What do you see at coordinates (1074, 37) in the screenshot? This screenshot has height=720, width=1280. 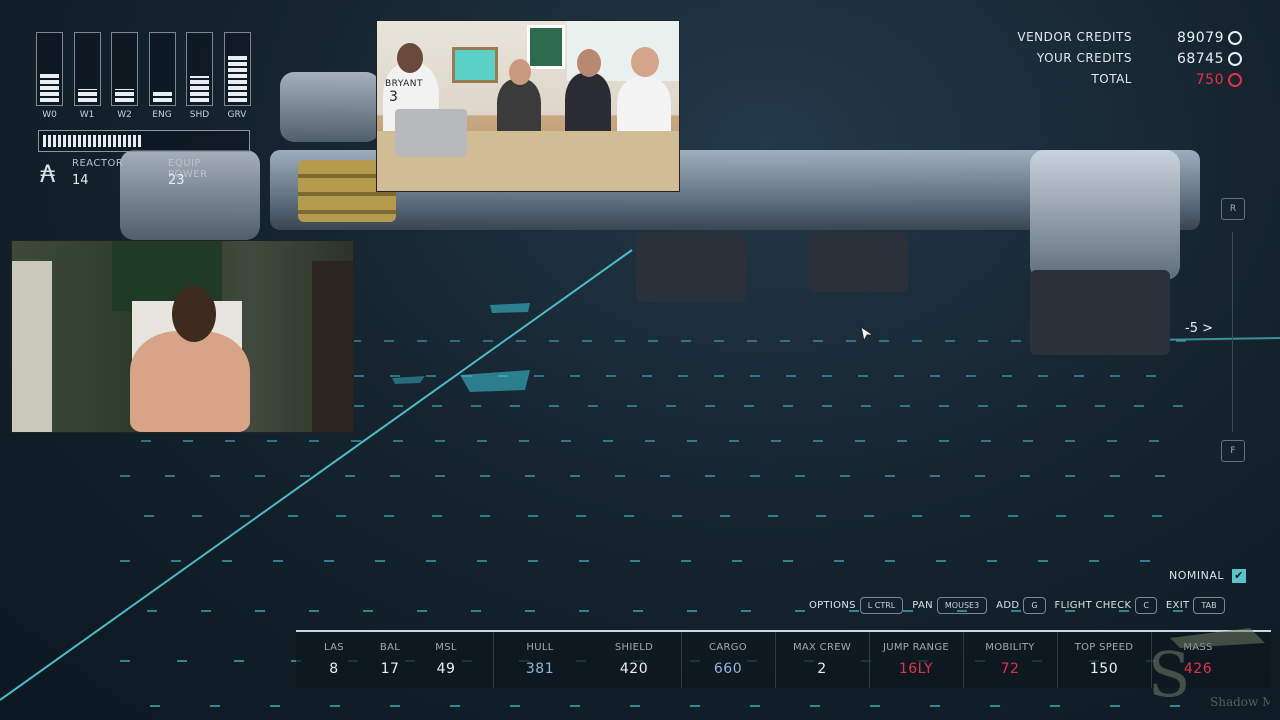 I see `vendor-credits-label: VENDOR CREDITS` at bounding box center [1074, 37].